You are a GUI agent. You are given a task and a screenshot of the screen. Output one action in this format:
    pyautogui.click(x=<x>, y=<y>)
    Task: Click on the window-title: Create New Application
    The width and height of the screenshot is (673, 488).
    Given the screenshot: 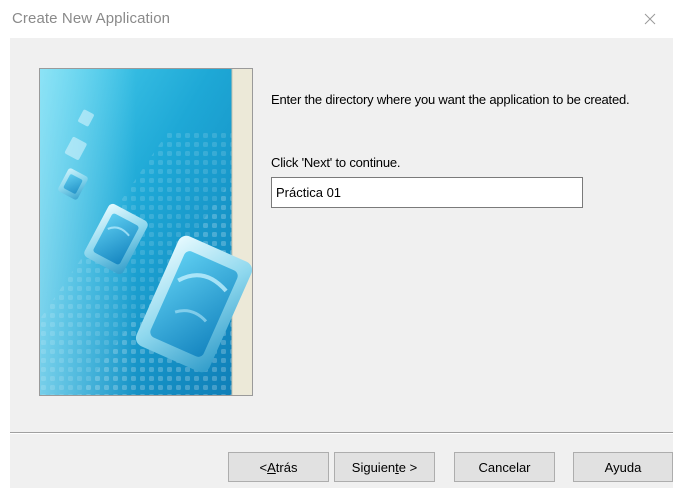 What is the action you would take?
    pyautogui.click(x=91, y=18)
    